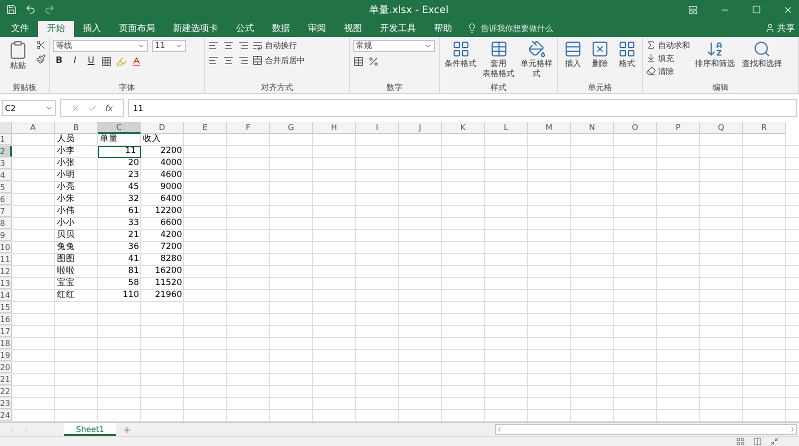 This screenshot has width=799, height=446. Describe the element at coordinates (600, 61) in the screenshot. I see `cells-button: 删除` at that location.